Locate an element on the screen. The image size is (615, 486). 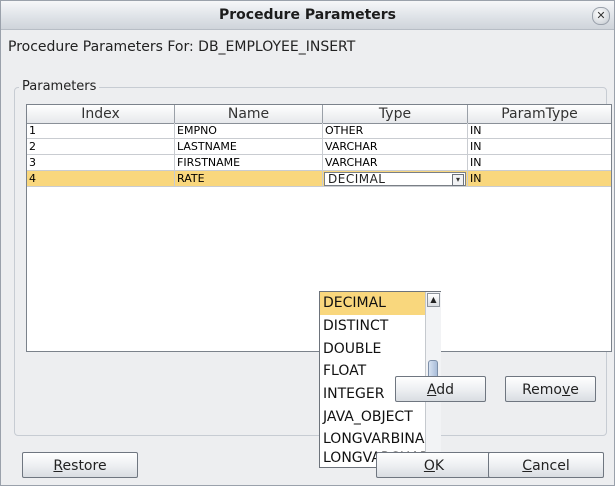
close-icon: ✕ is located at coordinates (601, 16).